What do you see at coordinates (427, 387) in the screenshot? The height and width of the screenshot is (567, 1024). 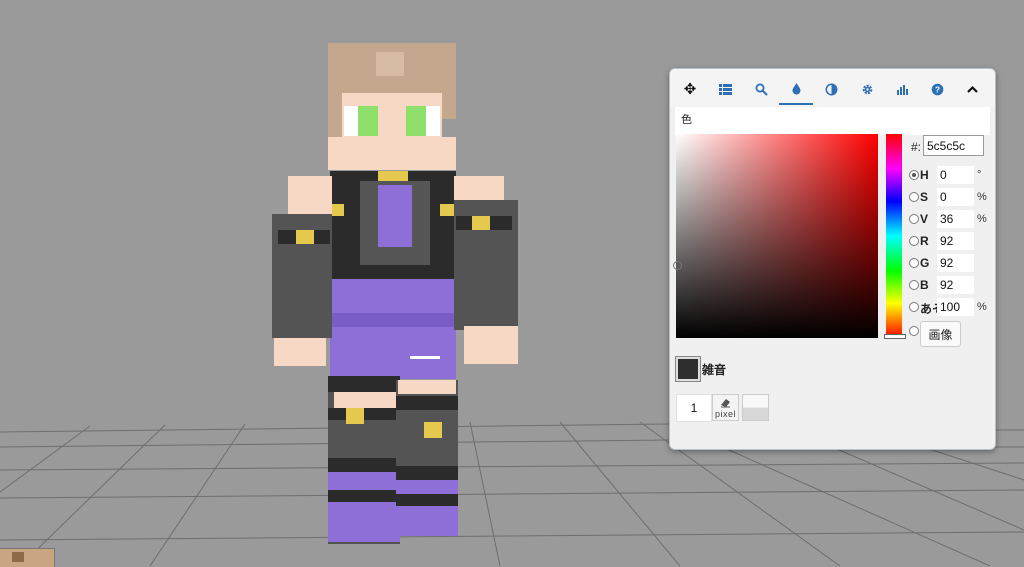 I see `character-knee-right` at bounding box center [427, 387].